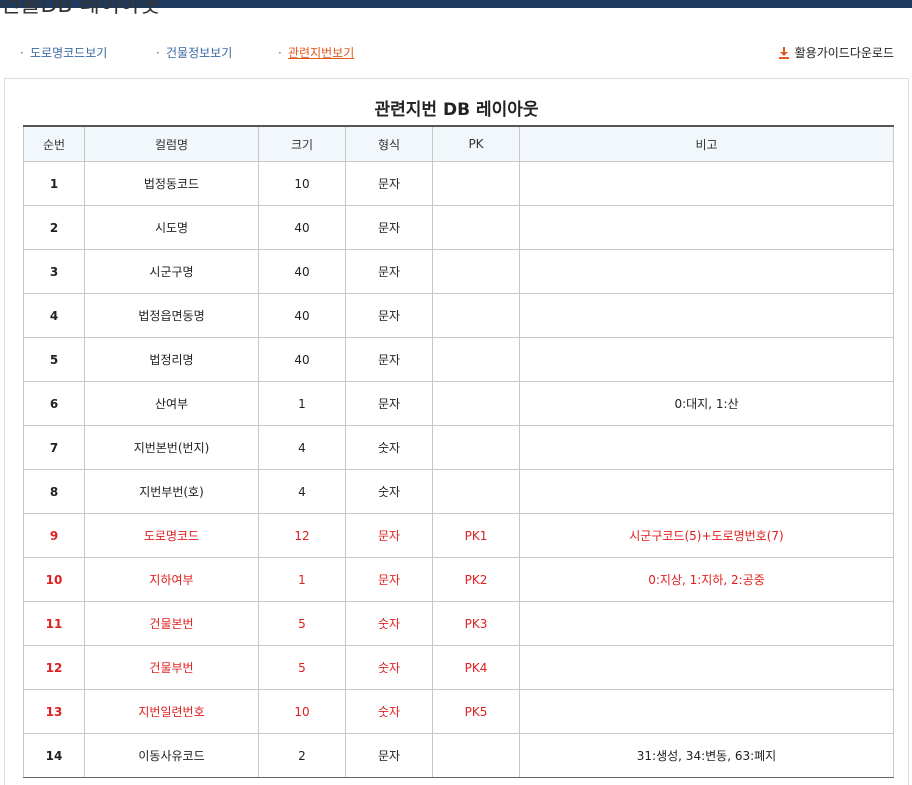 This screenshot has width=912, height=785. Describe the element at coordinates (476, 143) in the screenshot. I see `column-header: PK` at that location.